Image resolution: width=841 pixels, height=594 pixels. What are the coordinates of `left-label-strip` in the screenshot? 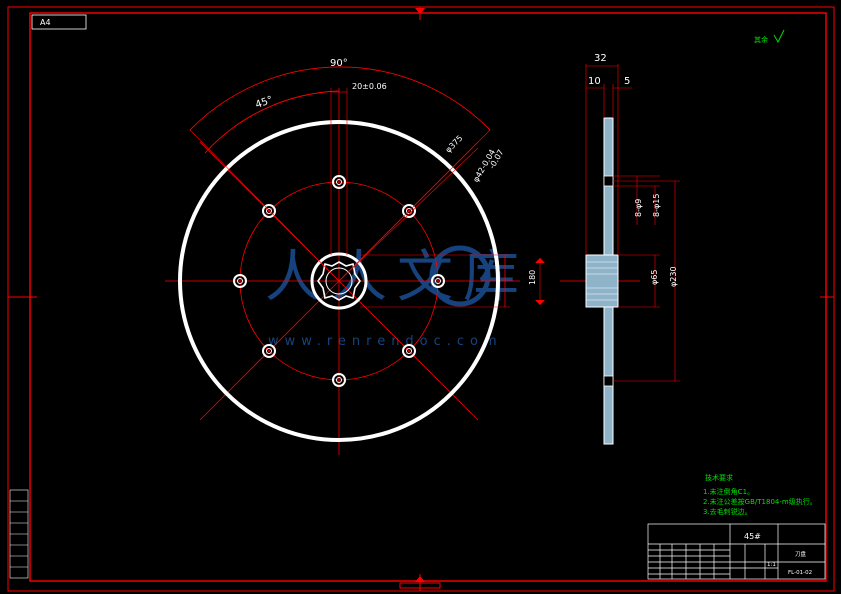 It's located at (19, 534).